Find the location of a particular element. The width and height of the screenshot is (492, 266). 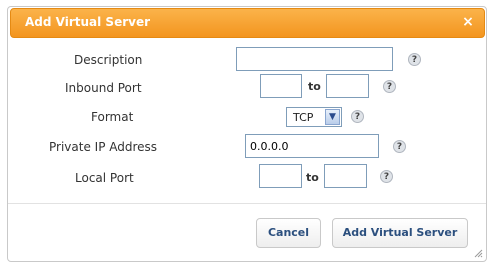

resize-grip-icon is located at coordinates (478, 253).